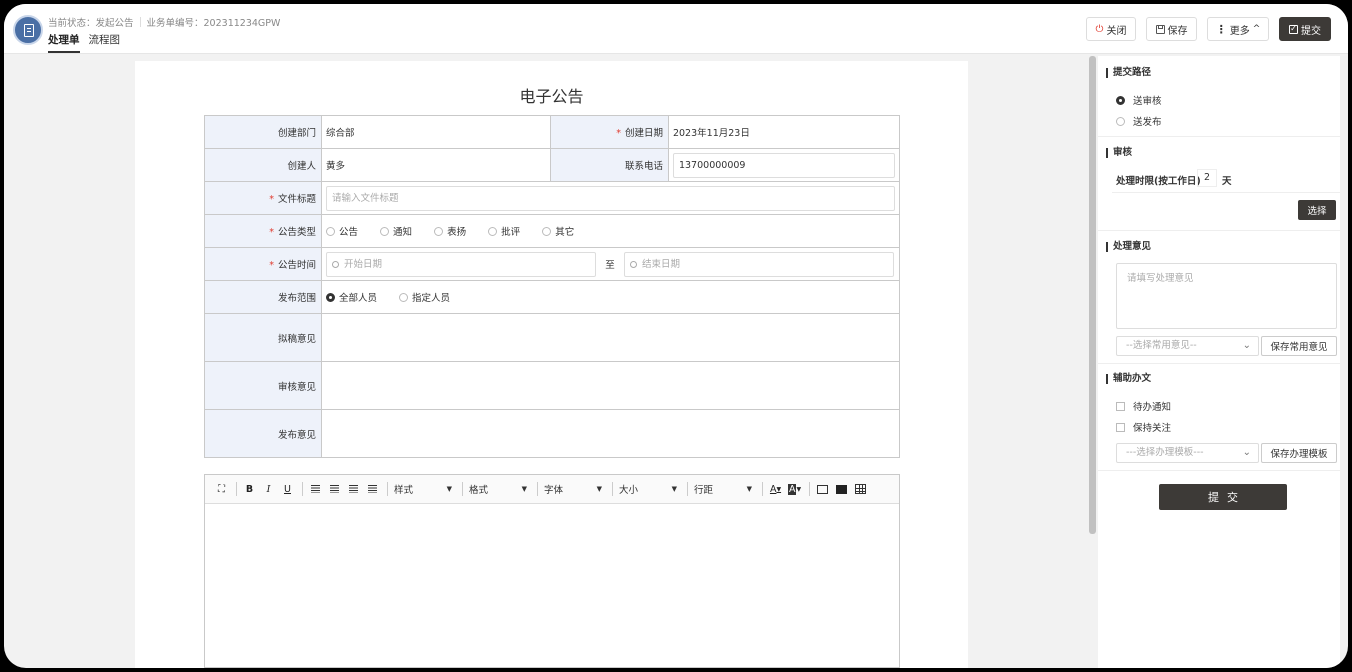 The image size is (1352, 672). Describe the element at coordinates (287, 489) in the screenshot. I see `underline-button: U` at that location.